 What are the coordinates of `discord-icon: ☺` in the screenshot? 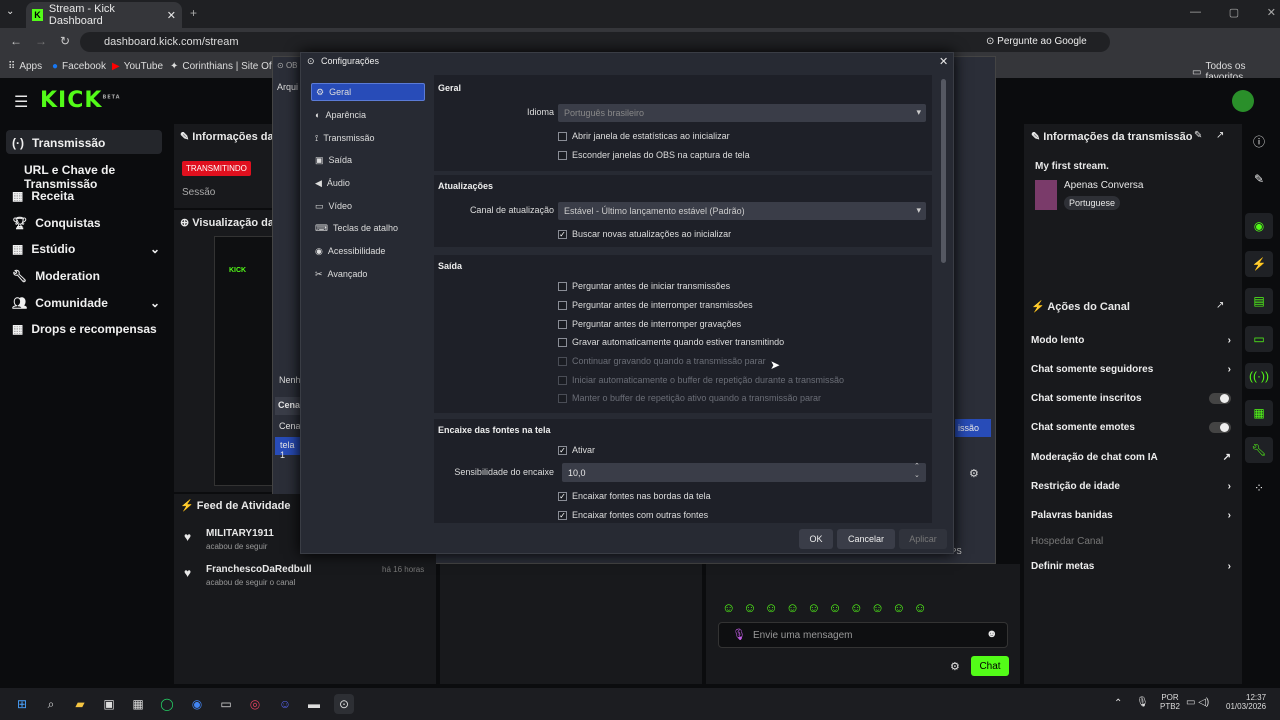 It's located at (285, 704).